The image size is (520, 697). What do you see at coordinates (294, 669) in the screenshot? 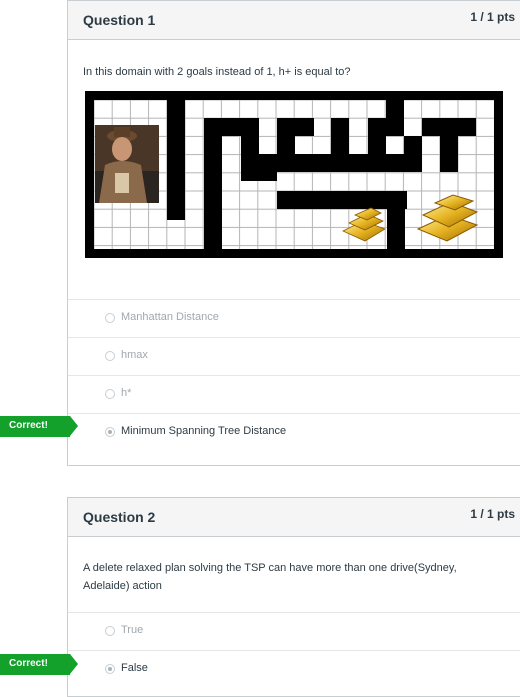
I see `answer-option-selected: False` at bounding box center [294, 669].